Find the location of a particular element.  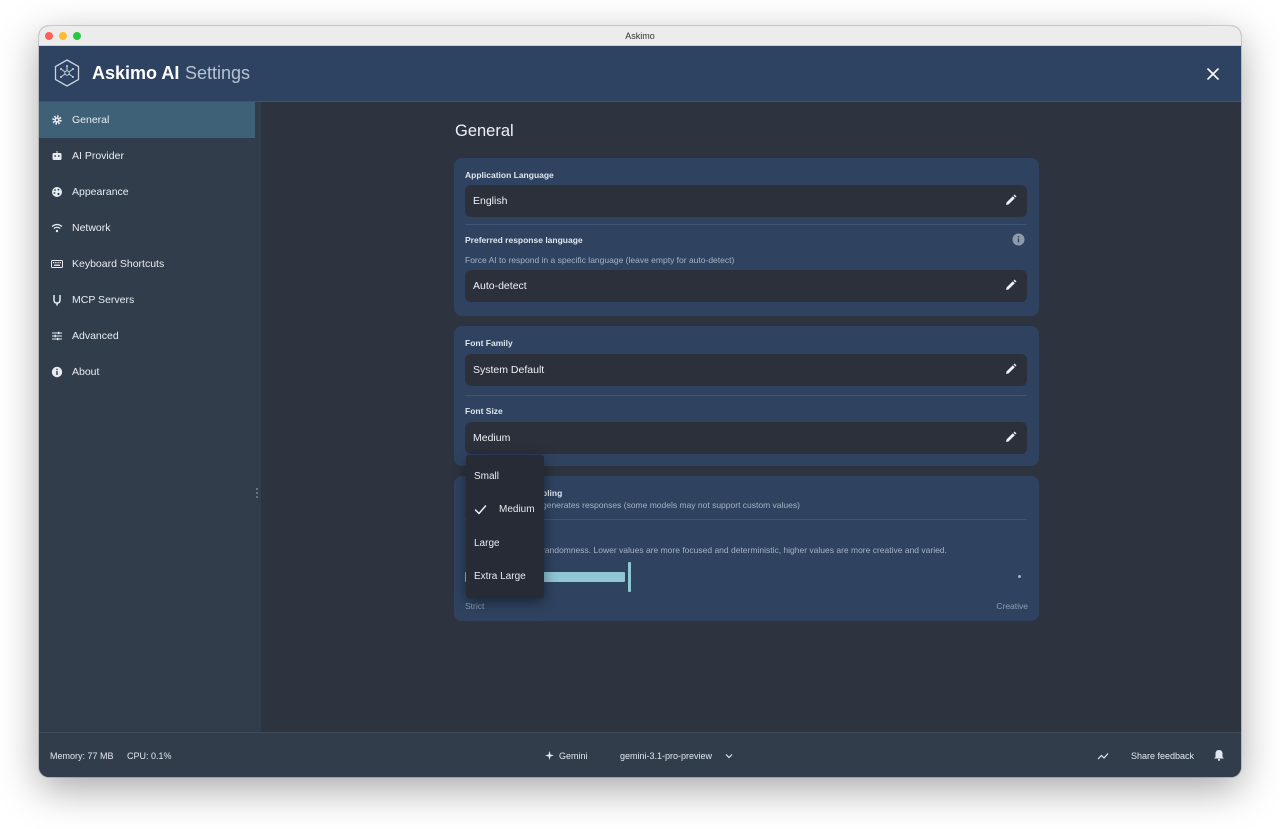

sidebar-item-advanced: Advanced is located at coordinates (147, 336).